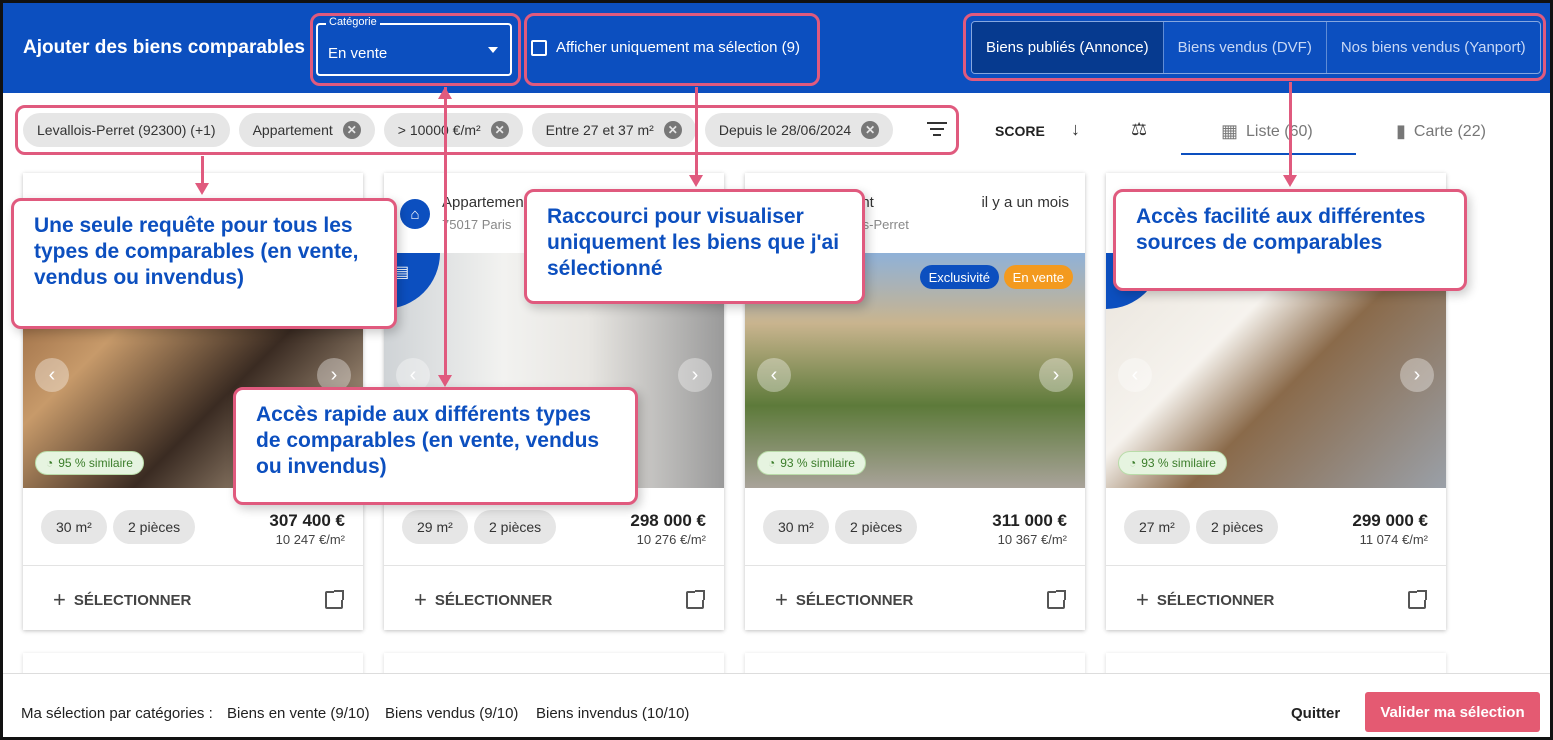 The image size is (1553, 740). What do you see at coordinates (353, 22) in the screenshot?
I see `category-label: Catégorie` at bounding box center [353, 22].